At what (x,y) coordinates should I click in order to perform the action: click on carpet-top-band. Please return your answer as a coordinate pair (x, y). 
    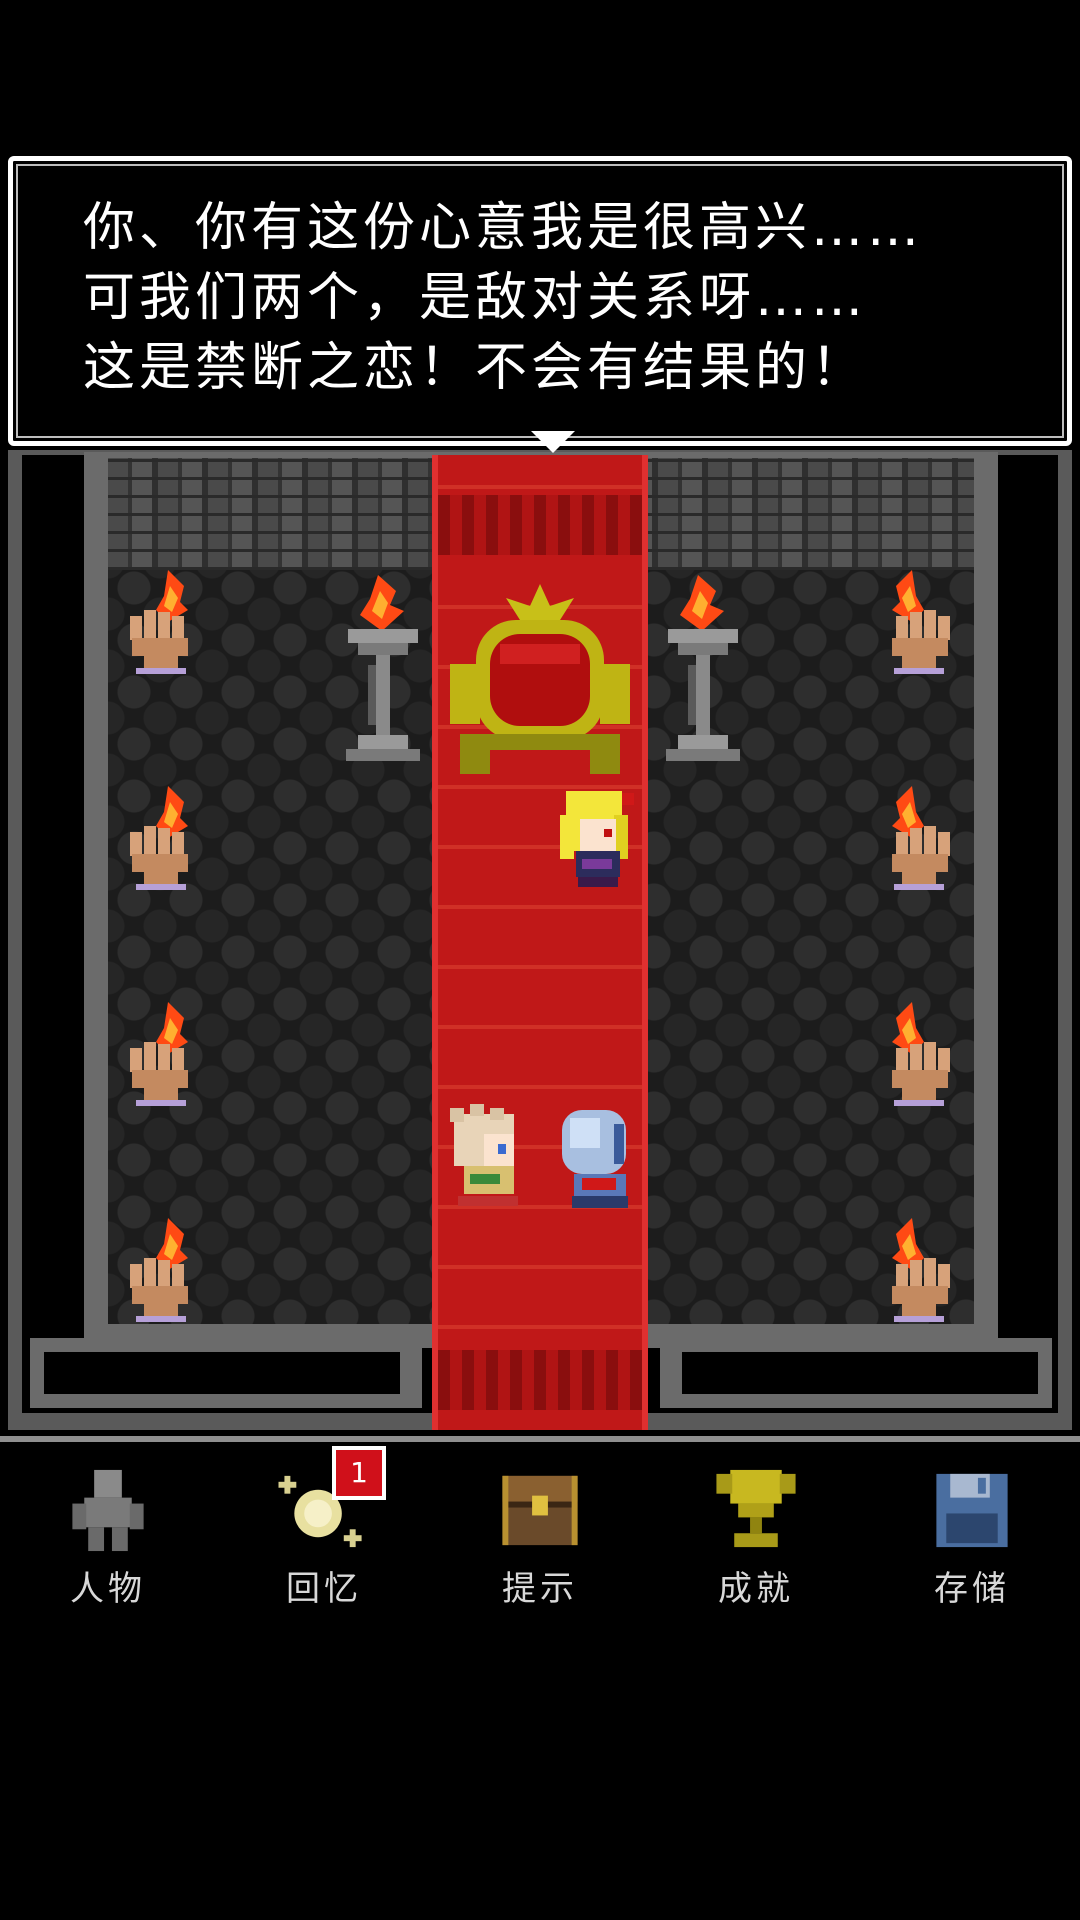
    Looking at the image, I should click on (540, 525).